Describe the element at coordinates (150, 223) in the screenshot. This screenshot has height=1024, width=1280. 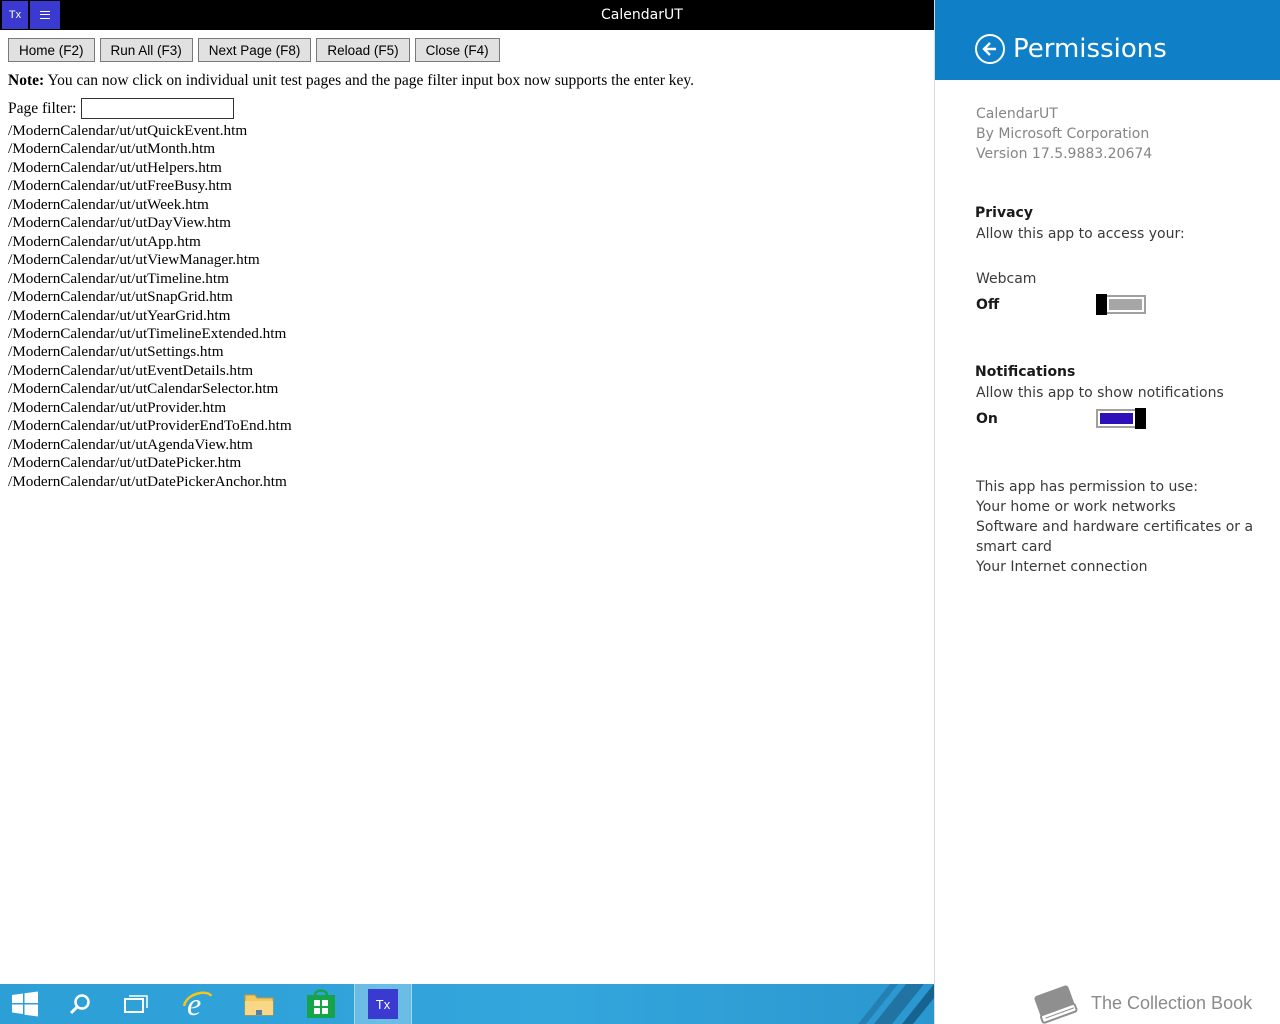
I see `test-page-link: /ModernCalendar/ut/utDayView.htm` at that location.